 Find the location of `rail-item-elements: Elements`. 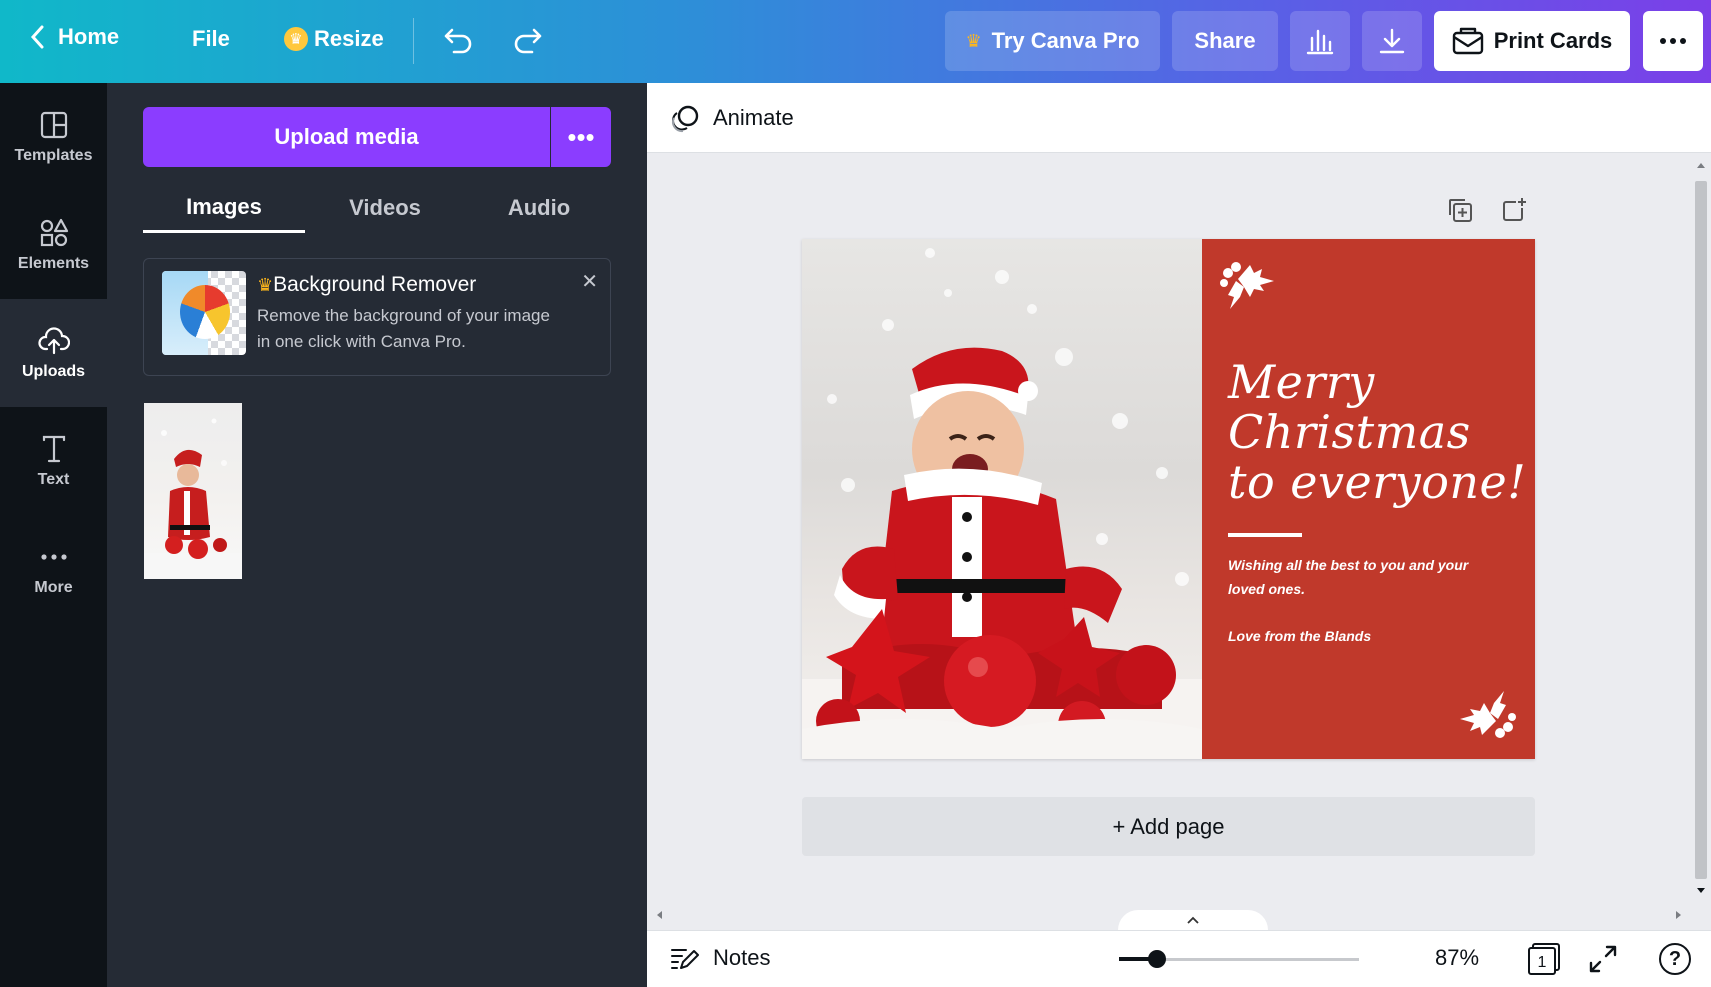

rail-item-elements: Elements is located at coordinates (53, 245).